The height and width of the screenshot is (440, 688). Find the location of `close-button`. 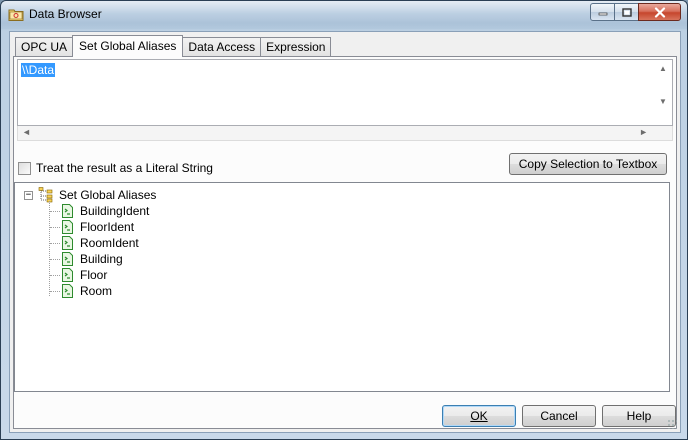

close-button is located at coordinates (659, 12).